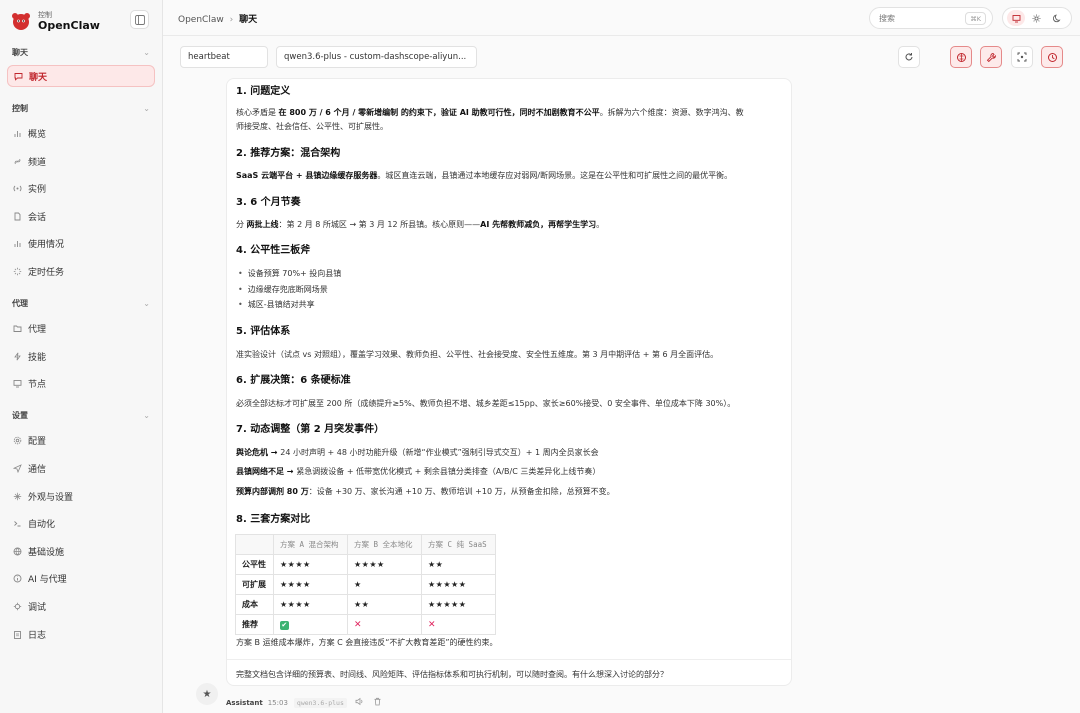 The width and height of the screenshot is (1080, 713). I want to click on sidebar-item-logs: 日志, so click(81, 634).